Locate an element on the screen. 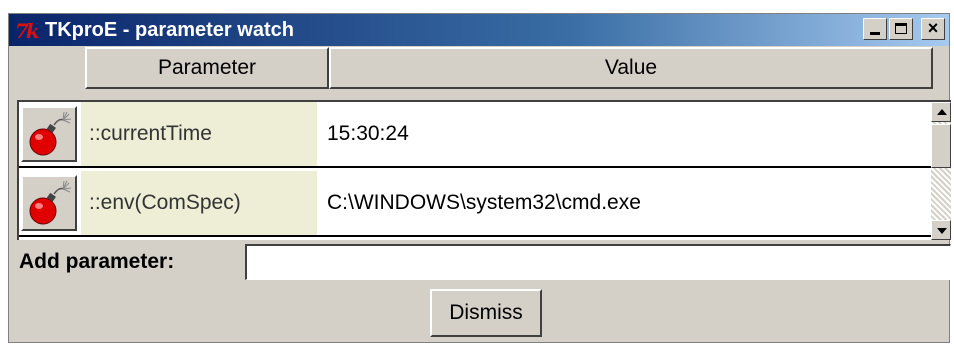  scroll-down-button is located at coordinates (941, 230).